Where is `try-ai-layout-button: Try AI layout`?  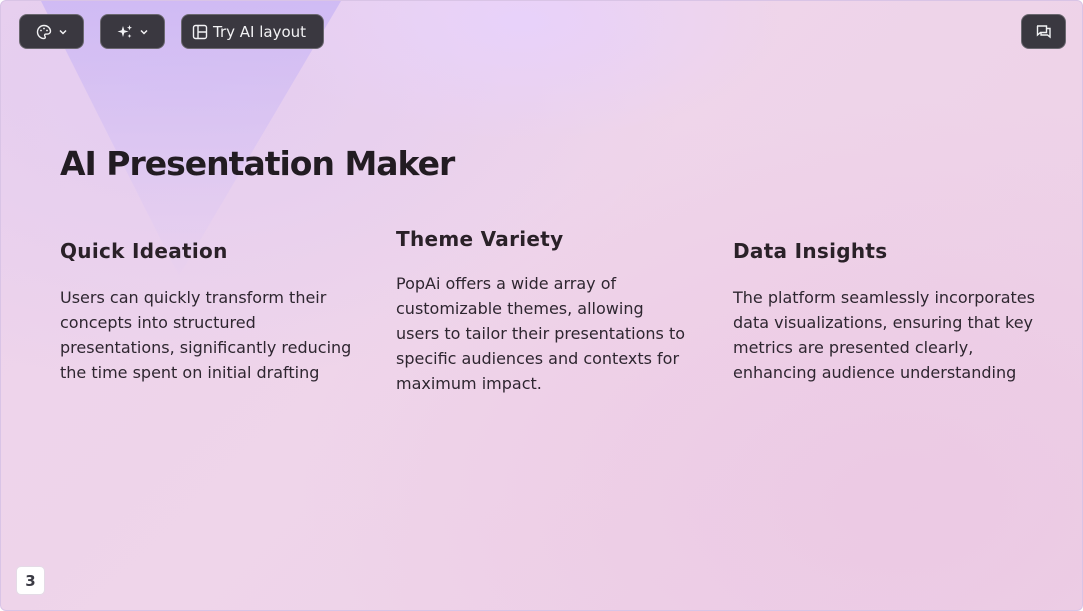 try-ai-layout-button: Try AI layout is located at coordinates (252, 31).